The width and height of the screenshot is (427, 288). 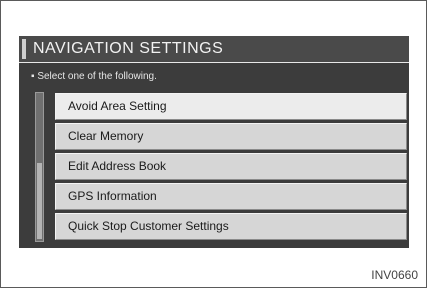 I want to click on title-accent-bar, so click(x=24, y=49).